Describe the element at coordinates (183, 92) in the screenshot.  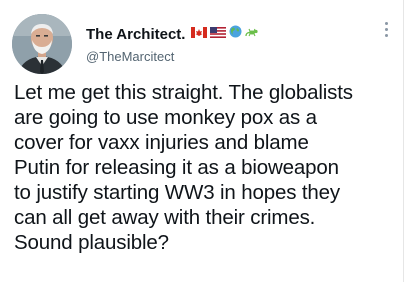
I see `tweet-text-line: Let me get this straight. The globalists` at that location.